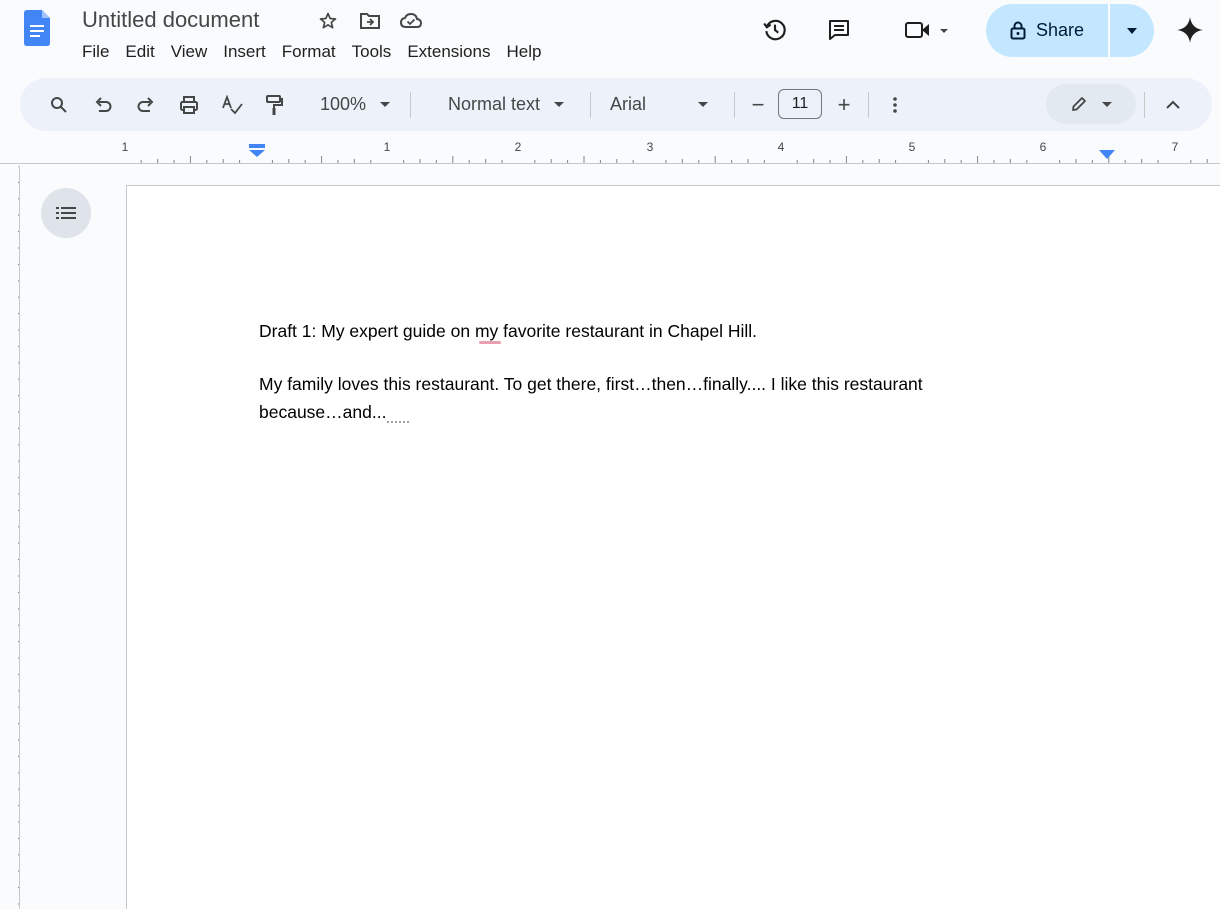 Image resolution: width=1220 pixels, height=909 pixels. What do you see at coordinates (912, 147) in the screenshot?
I see `ruler-number: 5` at bounding box center [912, 147].